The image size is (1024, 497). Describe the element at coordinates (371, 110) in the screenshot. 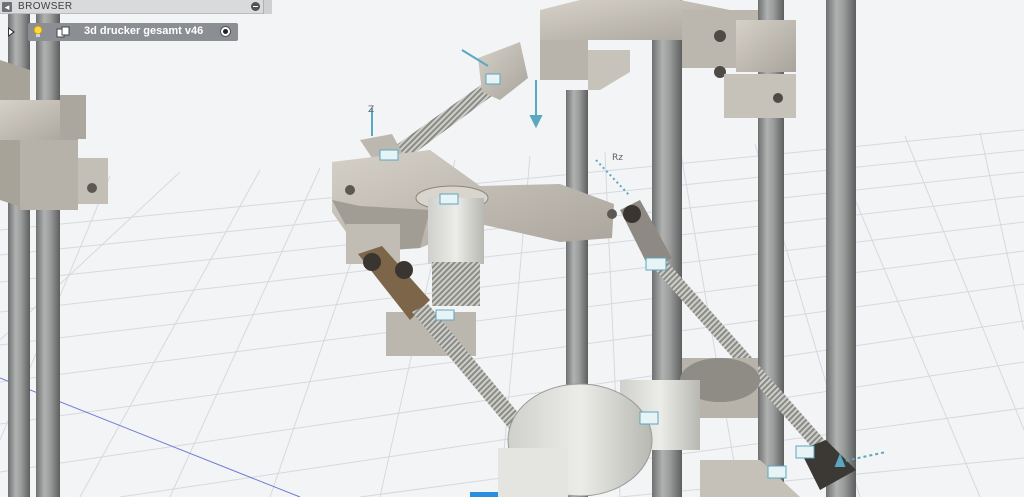

I see `svg-text: Z` at that location.